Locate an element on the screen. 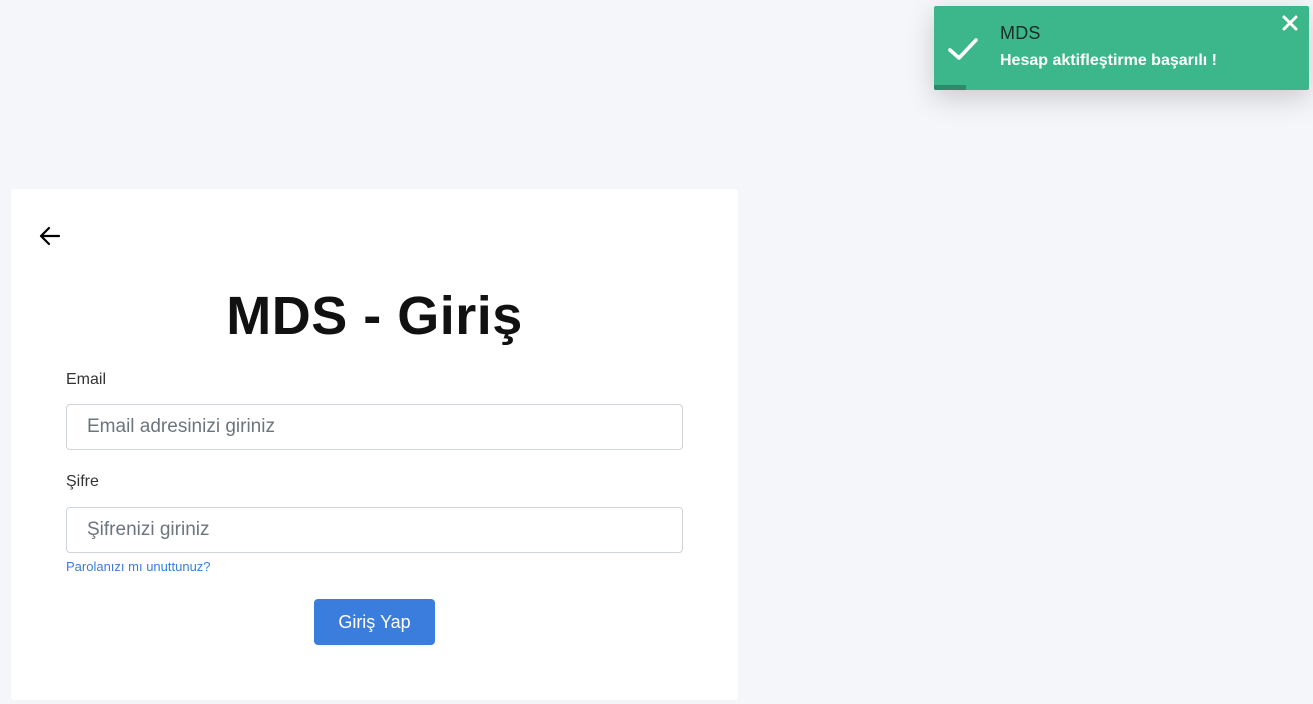 This screenshot has width=1313, height=704. login-button: Giriş Yap is located at coordinates (374, 622).